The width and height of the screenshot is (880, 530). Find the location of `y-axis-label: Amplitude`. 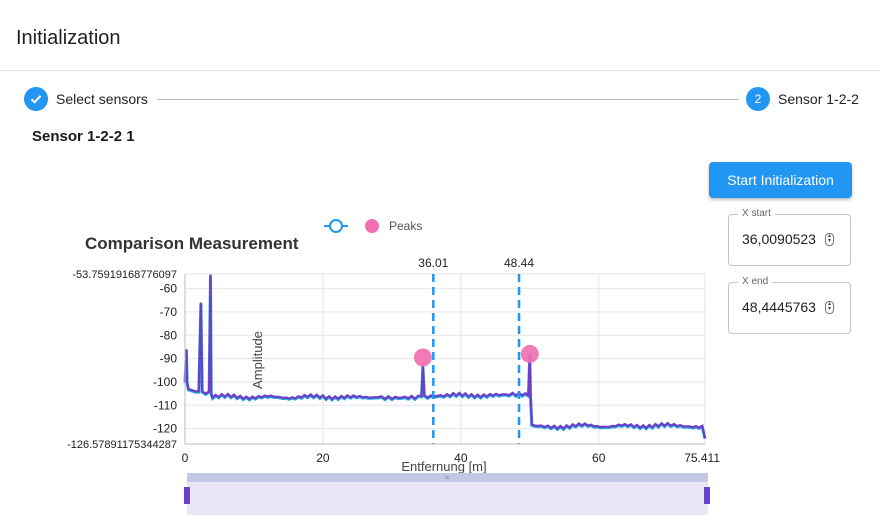

y-axis-label: Amplitude is located at coordinates (257, 360).